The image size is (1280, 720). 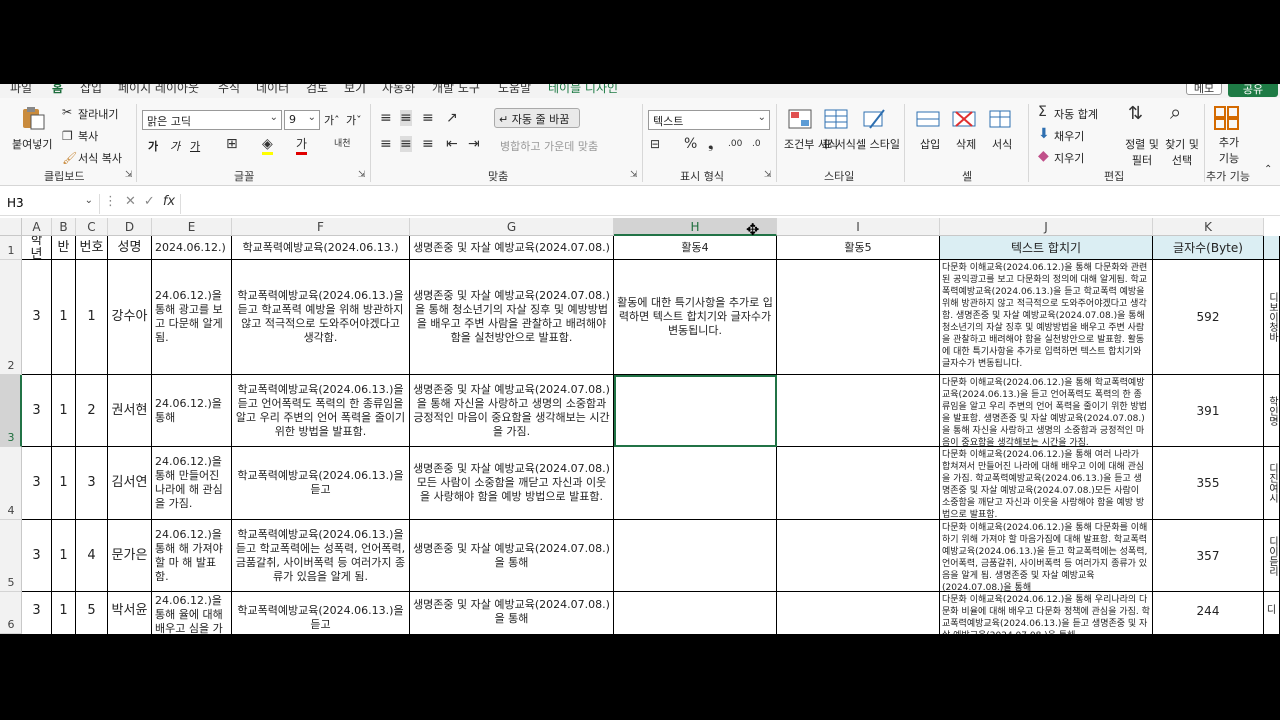 I want to click on name-box: H3 ⌄, so click(x=52, y=204).